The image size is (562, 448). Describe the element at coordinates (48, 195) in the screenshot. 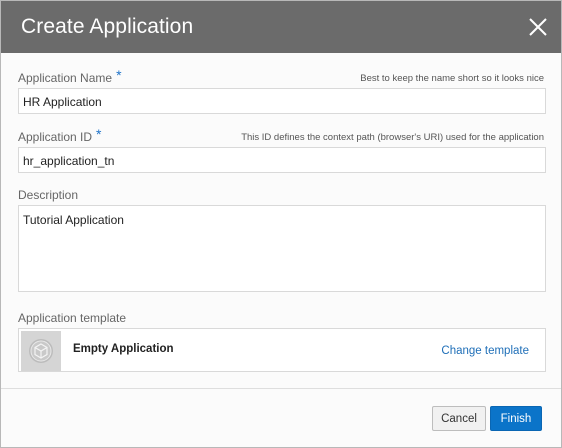

I see `description-label: Description` at that location.